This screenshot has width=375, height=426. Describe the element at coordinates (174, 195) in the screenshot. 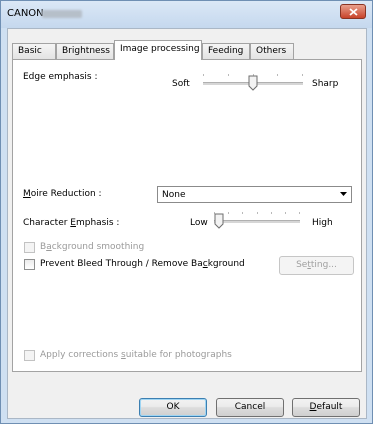

I see `moire-reduction-value: None` at that location.